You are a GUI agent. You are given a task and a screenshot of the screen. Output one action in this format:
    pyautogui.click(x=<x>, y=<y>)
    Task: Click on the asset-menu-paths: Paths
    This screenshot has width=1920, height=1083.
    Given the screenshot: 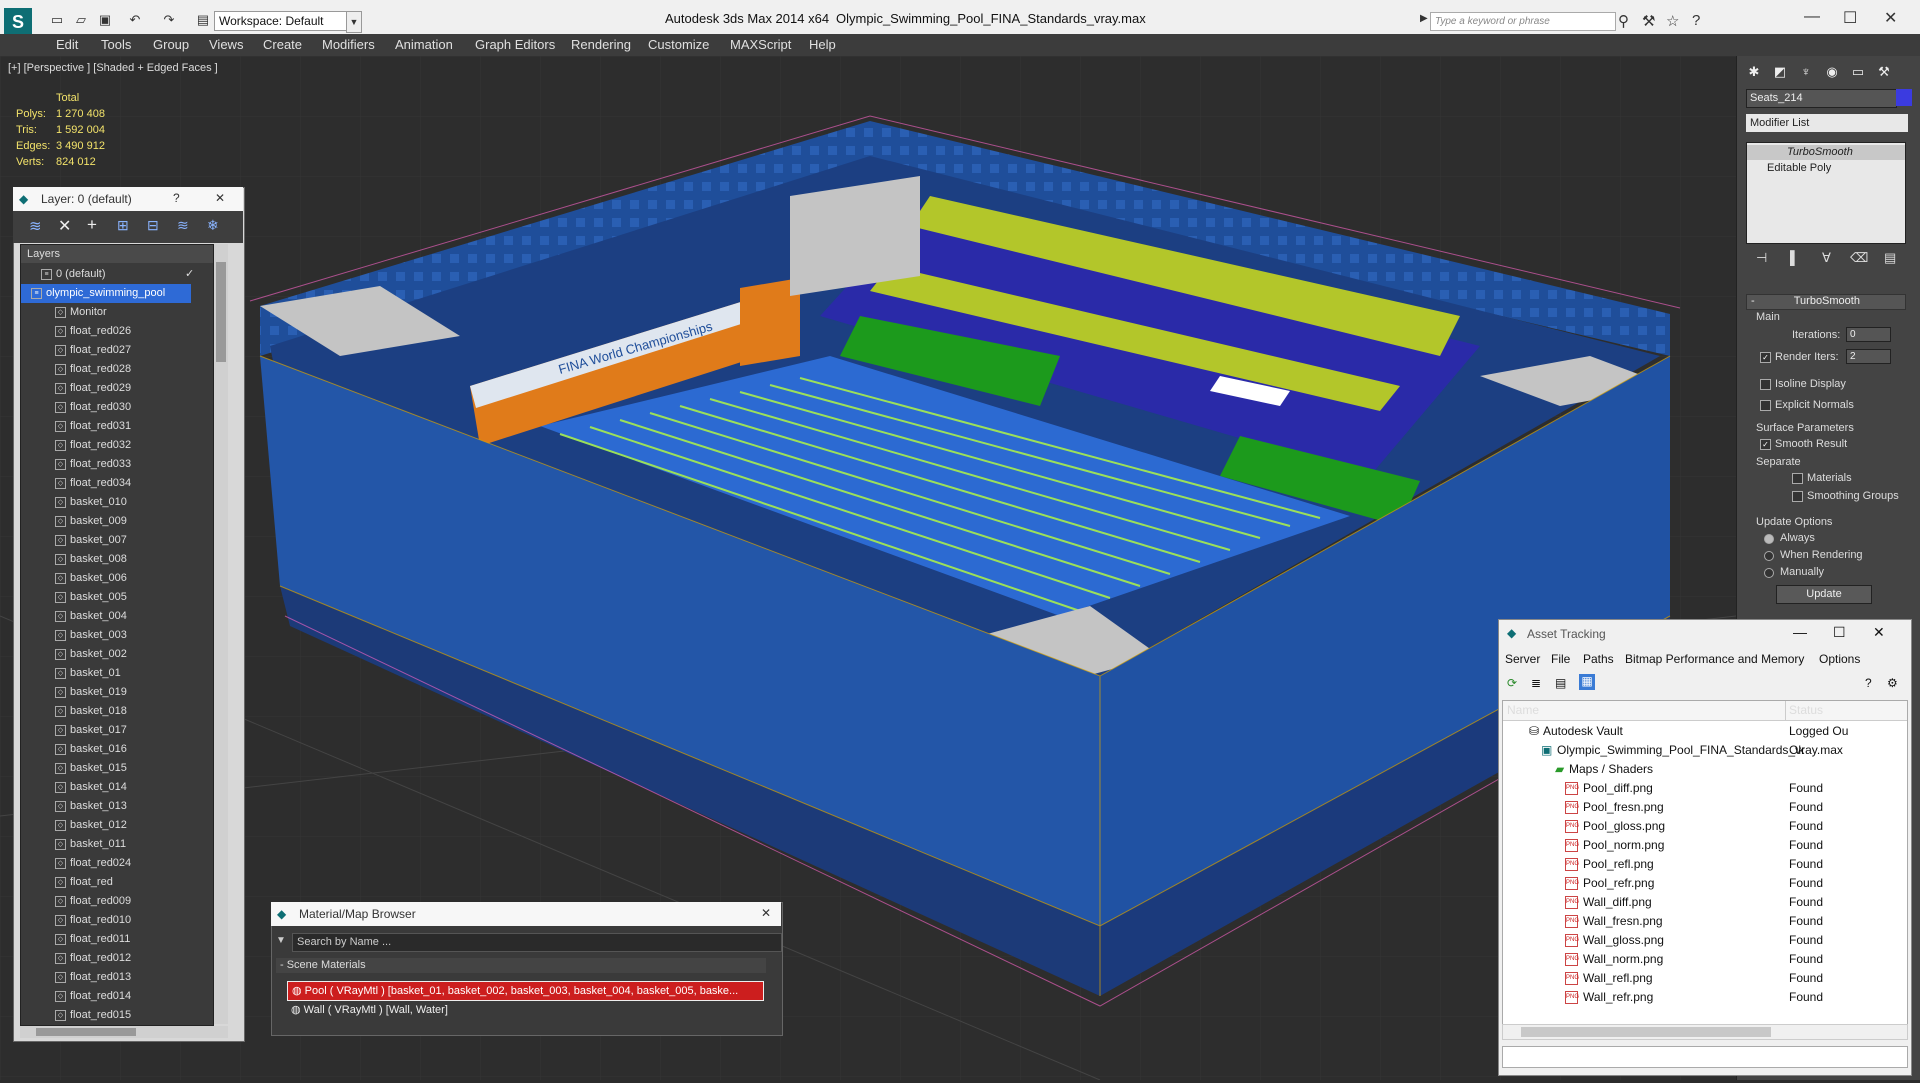 What is the action you would take?
    pyautogui.click(x=1598, y=659)
    